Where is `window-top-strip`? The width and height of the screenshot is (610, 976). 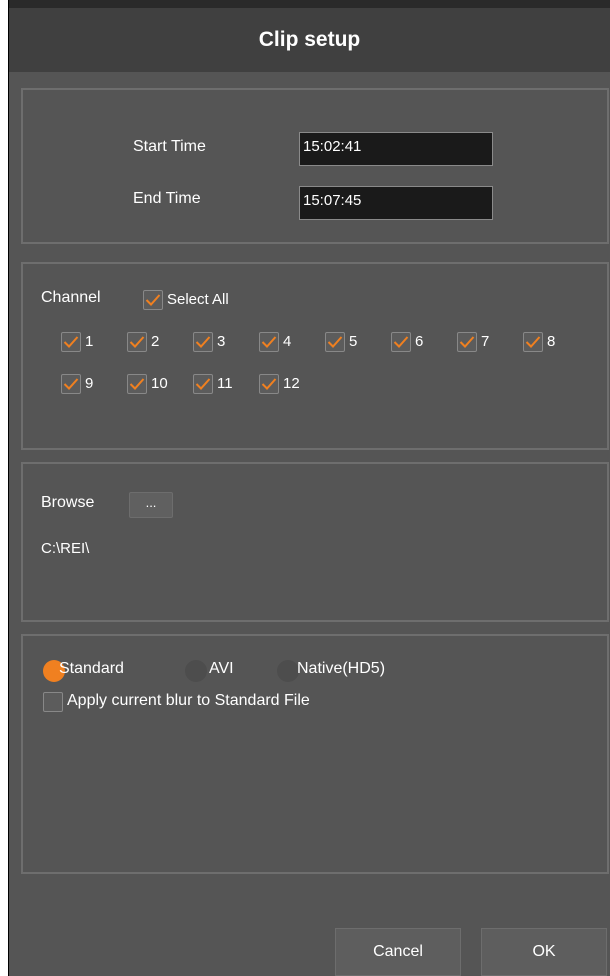 window-top-strip is located at coordinates (309, 4).